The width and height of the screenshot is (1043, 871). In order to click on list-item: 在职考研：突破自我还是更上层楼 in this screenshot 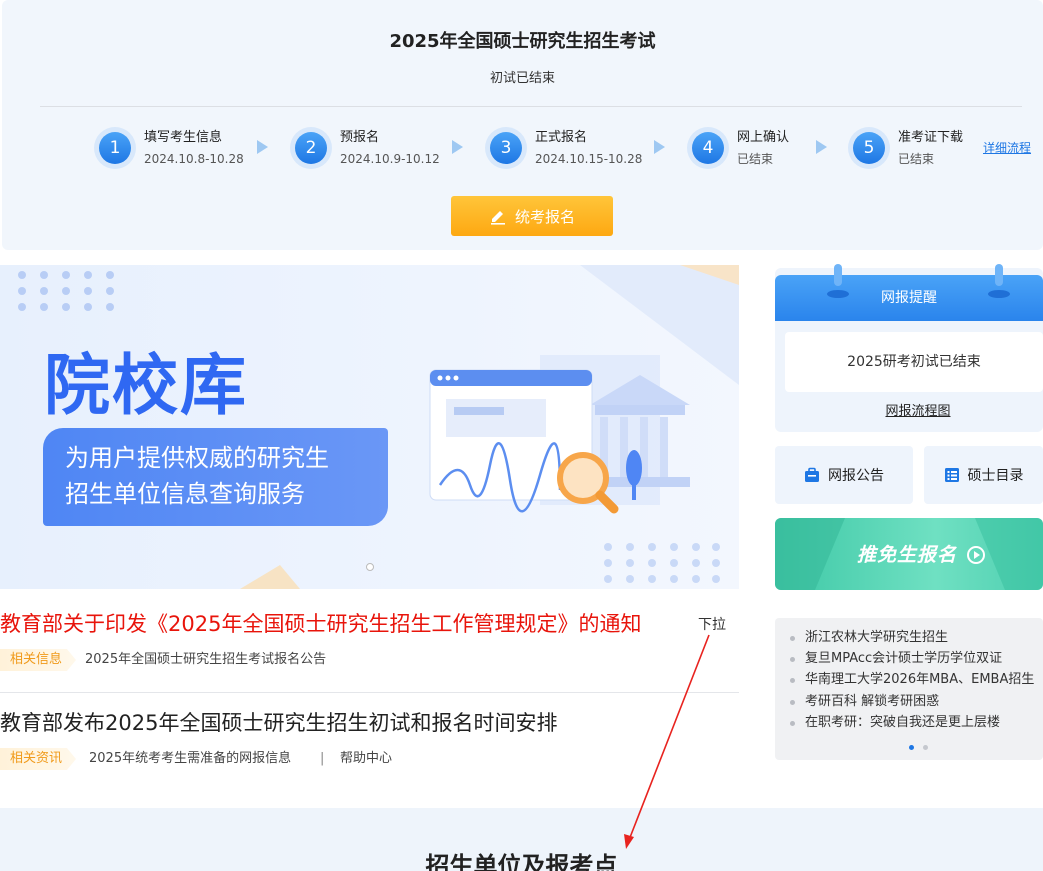, I will do `click(894, 723)`.